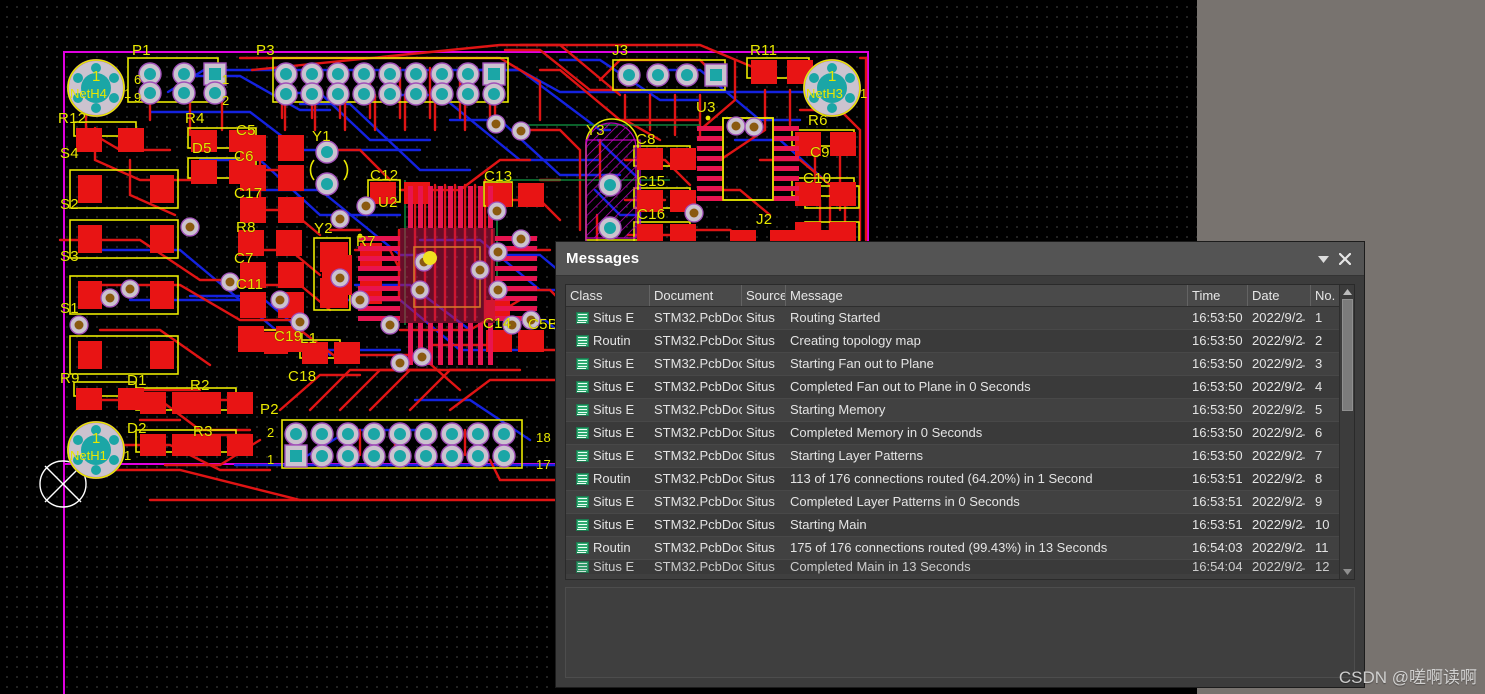 Image resolution: width=1485 pixels, height=694 pixels. Describe the element at coordinates (1323, 259) in the screenshot. I see `chevron-down-icon` at that location.